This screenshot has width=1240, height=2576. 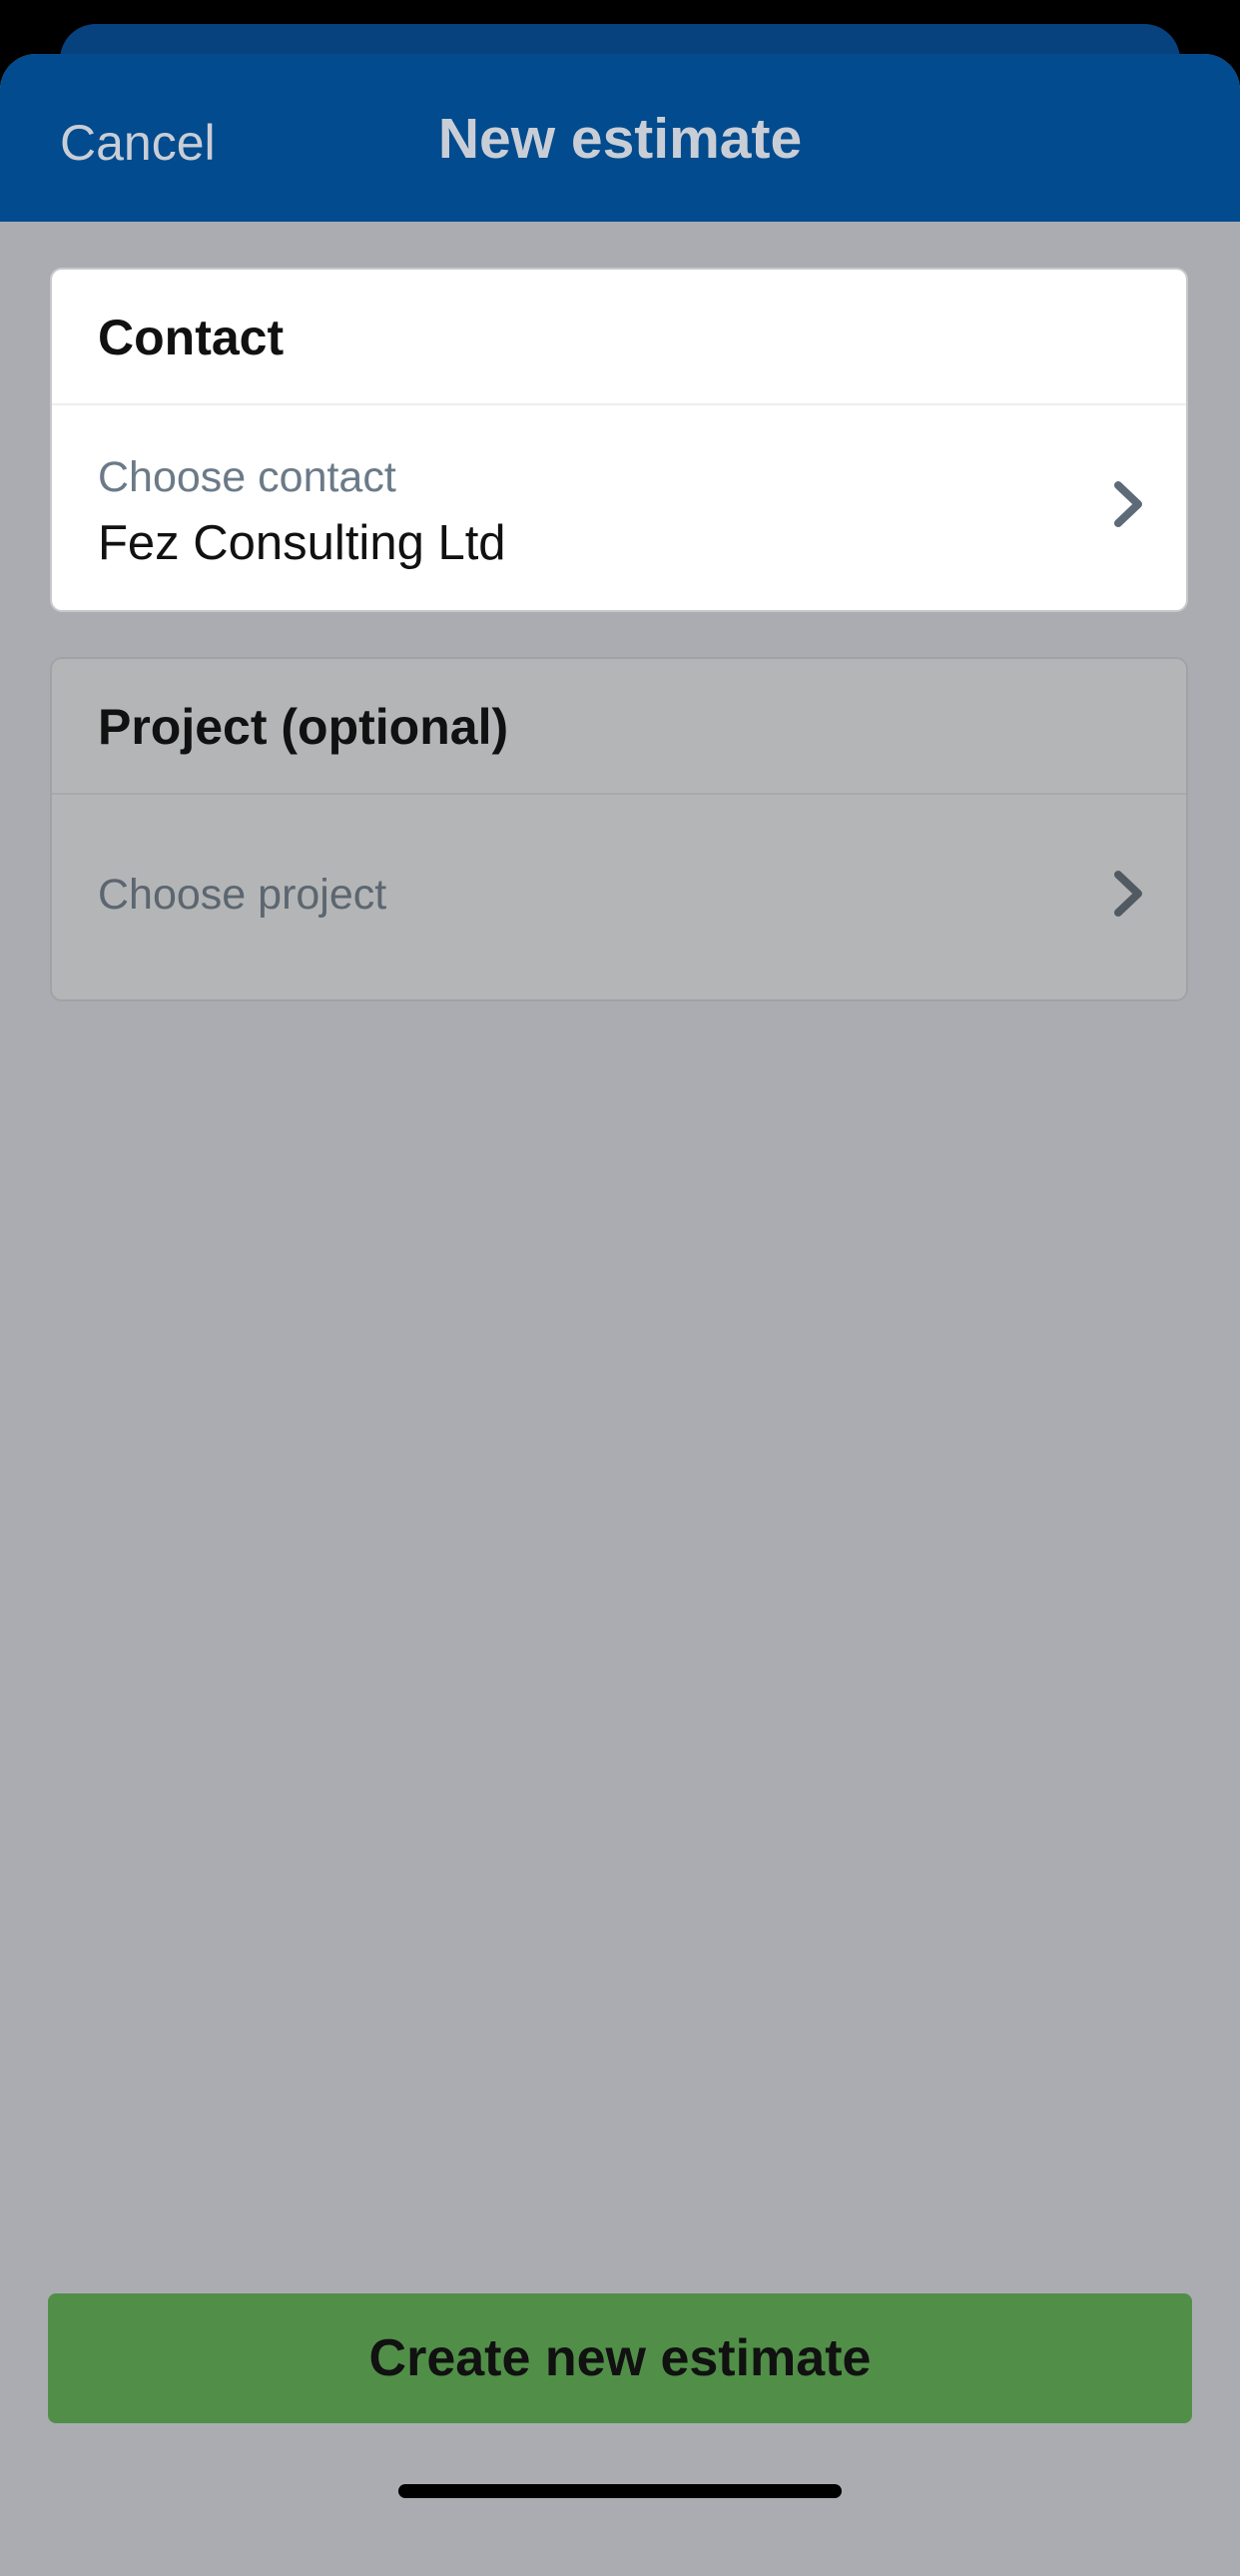 What do you see at coordinates (619, 727) in the screenshot?
I see `project-heading: Project (optional)` at bounding box center [619, 727].